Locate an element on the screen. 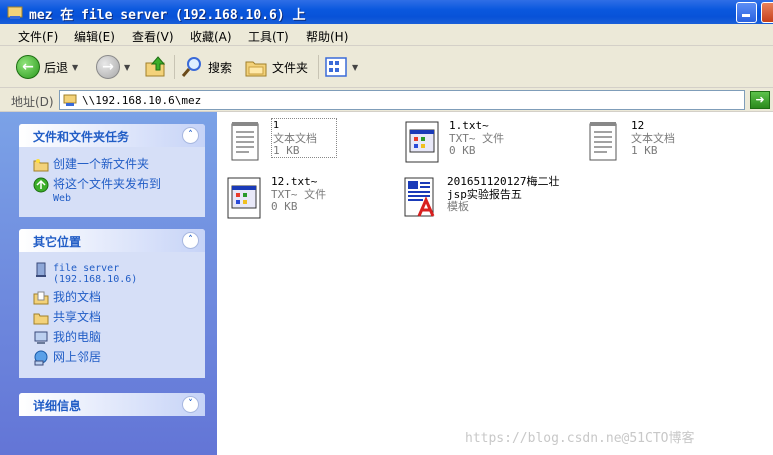  place-file-server-label: file server (192.168.10.6) is located at coordinates (95, 274).